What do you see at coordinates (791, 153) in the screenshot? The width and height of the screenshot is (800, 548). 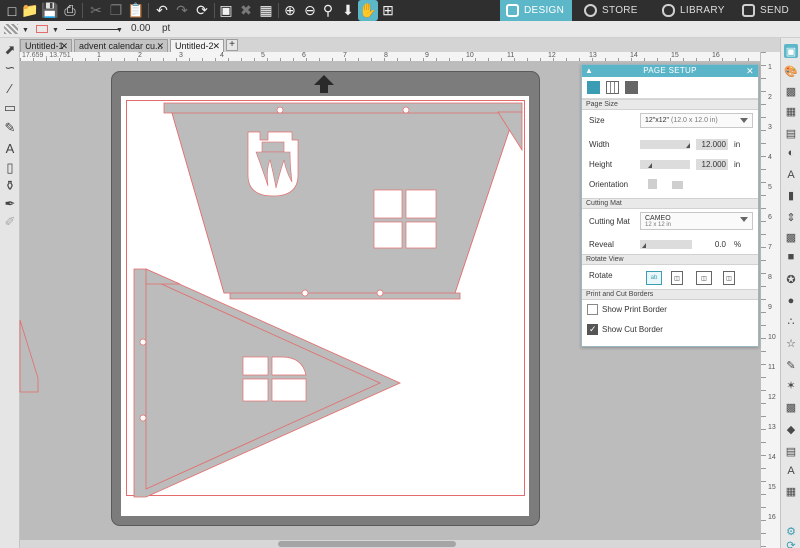 I see `shadow-icon: ◐` at bounding box center [791, 153].